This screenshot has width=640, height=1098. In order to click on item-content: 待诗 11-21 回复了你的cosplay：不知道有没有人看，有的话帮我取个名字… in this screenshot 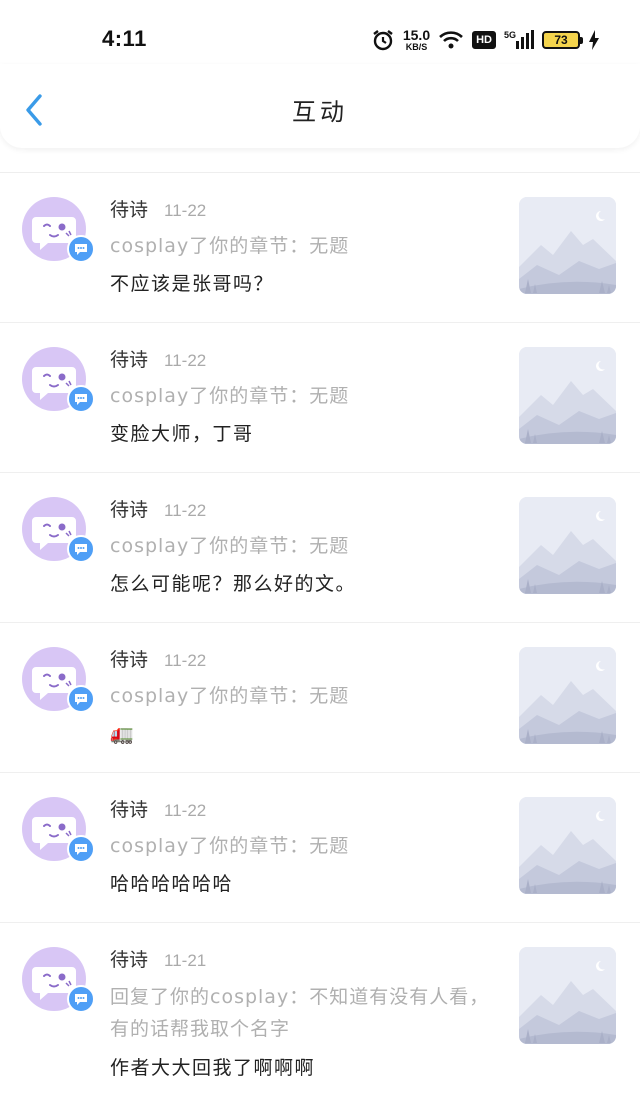, I will do `click(305, 1013)`.